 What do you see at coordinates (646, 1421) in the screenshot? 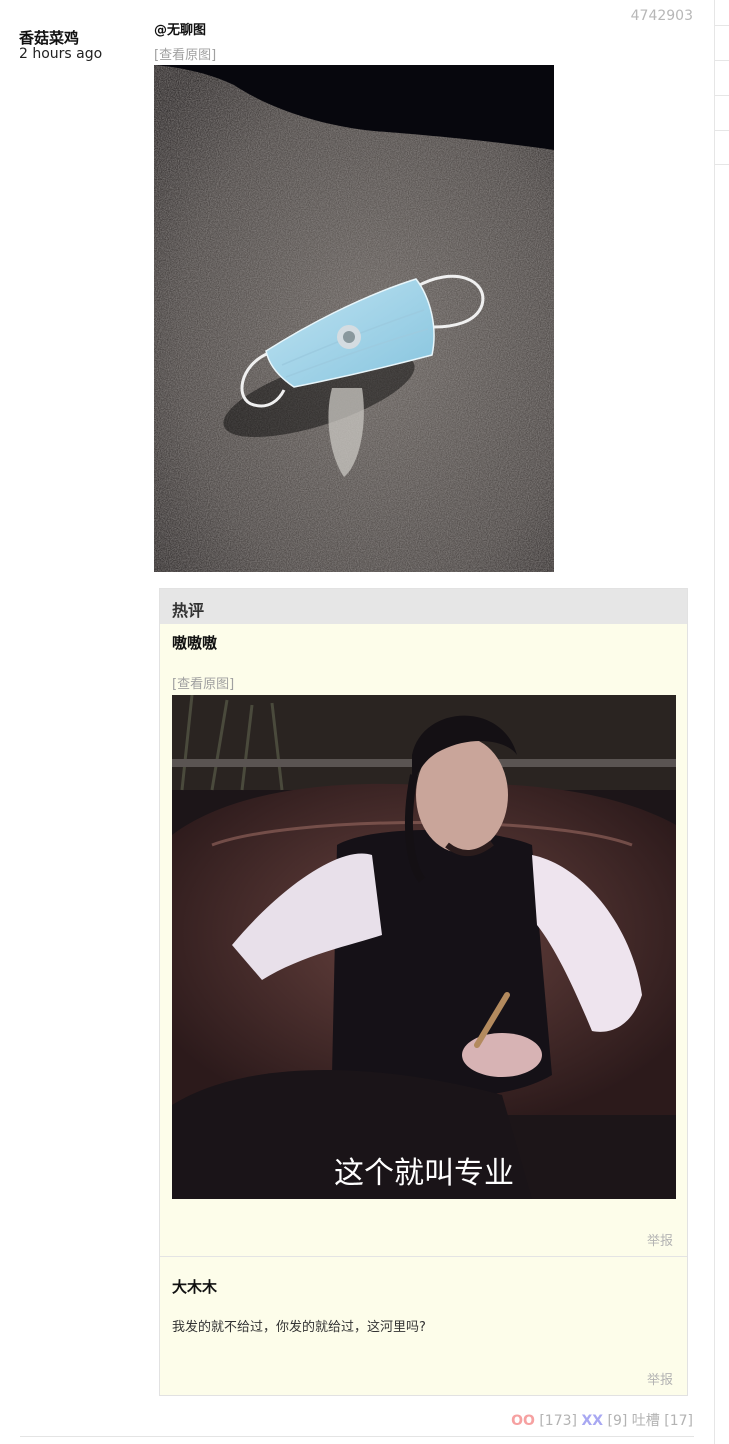
I see `tucao-button: 吐槽` at bounding box center [646, 1421].